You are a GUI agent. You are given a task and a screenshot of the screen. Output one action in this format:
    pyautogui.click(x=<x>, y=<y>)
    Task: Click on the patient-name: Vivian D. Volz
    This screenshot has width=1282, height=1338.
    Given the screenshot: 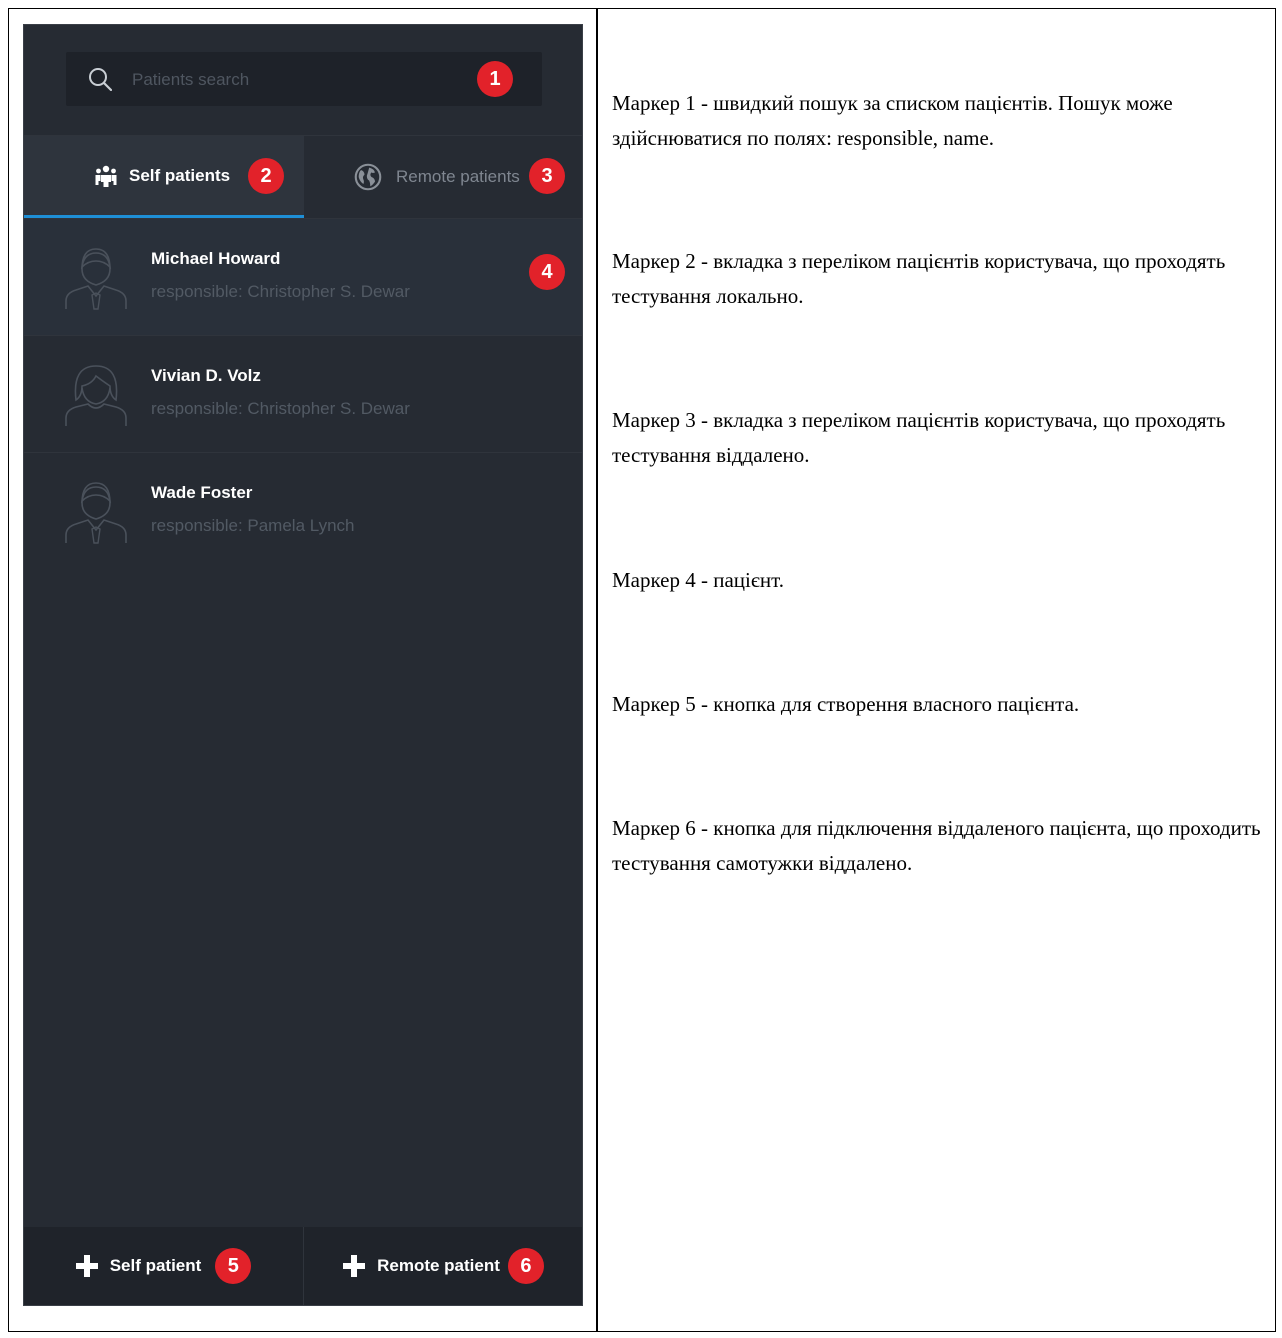 What is the action you would take?
    pyautogui.click(x=206, y=375)
    